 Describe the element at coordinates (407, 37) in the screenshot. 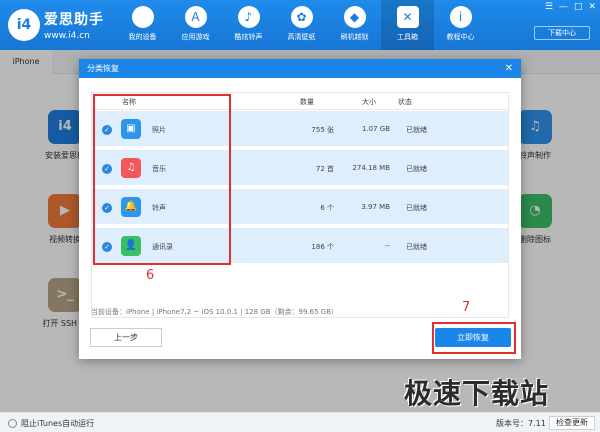

I see `nav-label: 工具箱` at that location.